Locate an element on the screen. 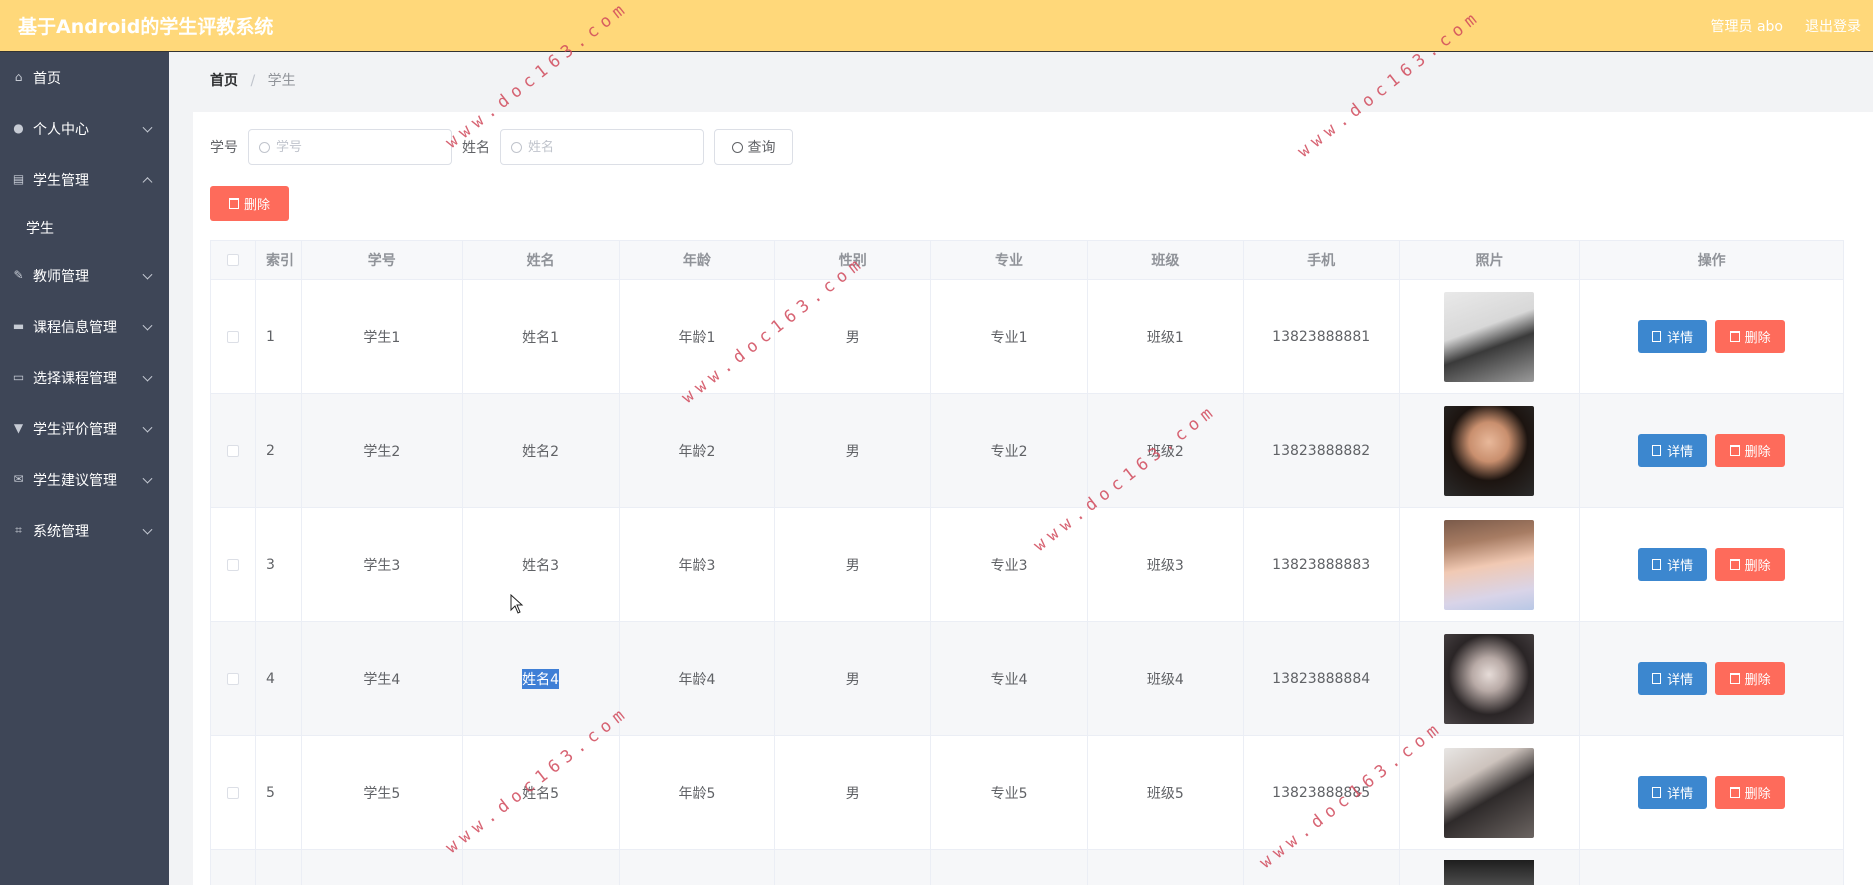  header-class: 班级 is located at coordinates (1166, 260).